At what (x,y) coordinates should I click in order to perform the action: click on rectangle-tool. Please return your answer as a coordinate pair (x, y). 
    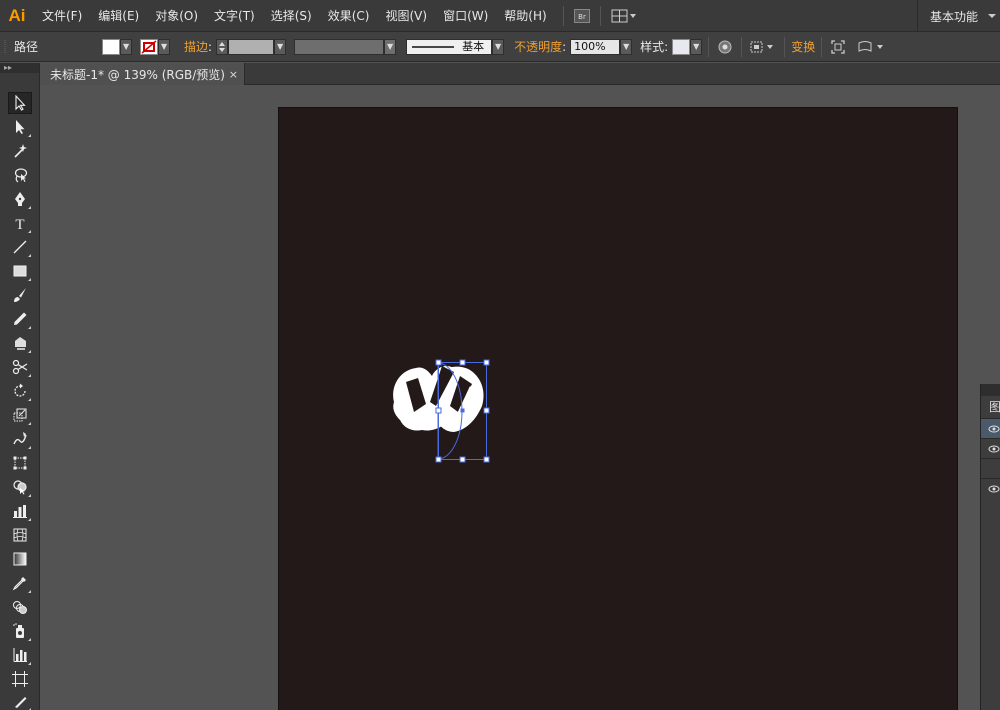
    Looking at the image, I should click on (20, 271).